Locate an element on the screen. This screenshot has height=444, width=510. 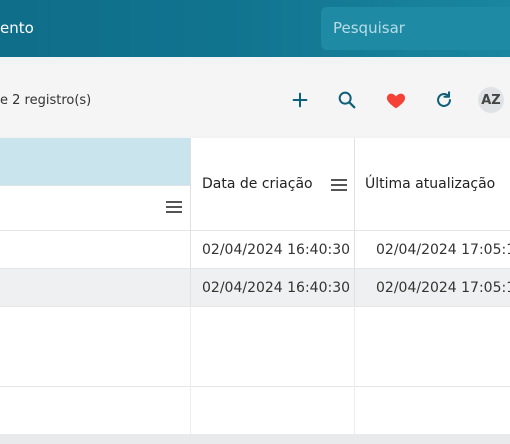
refresh-icon is located at coordinates (444, 99).